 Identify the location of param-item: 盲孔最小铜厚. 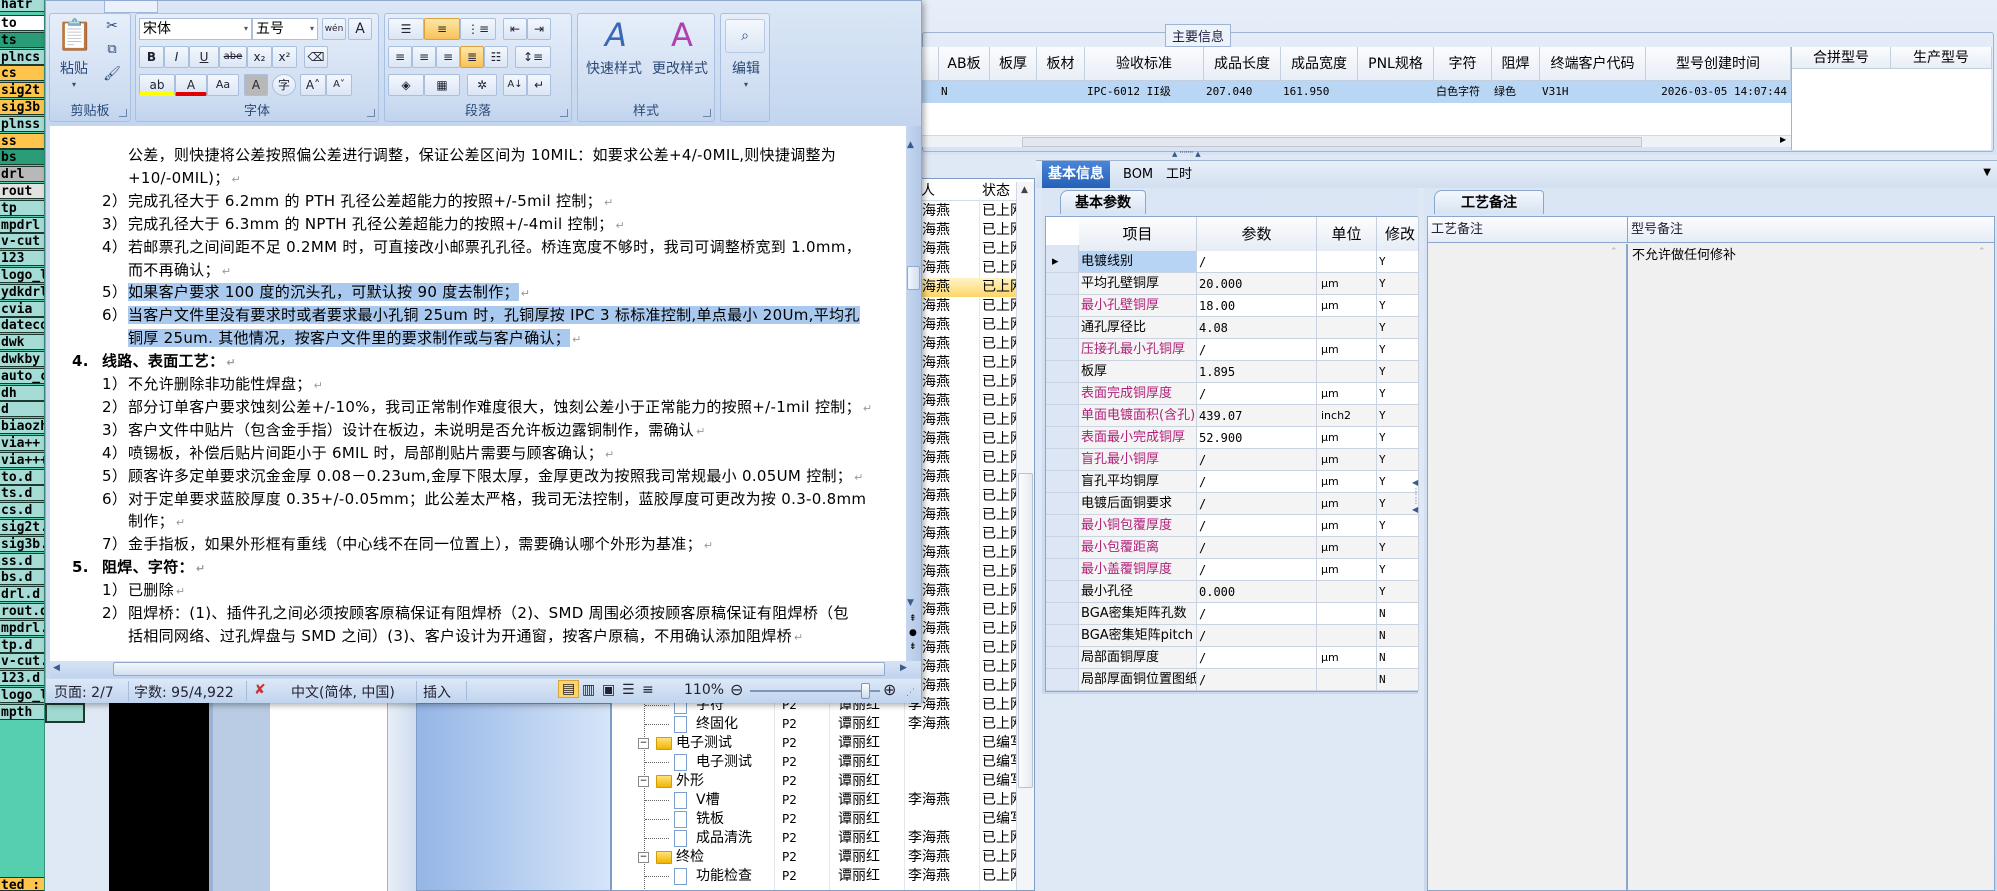
(1138, 460).